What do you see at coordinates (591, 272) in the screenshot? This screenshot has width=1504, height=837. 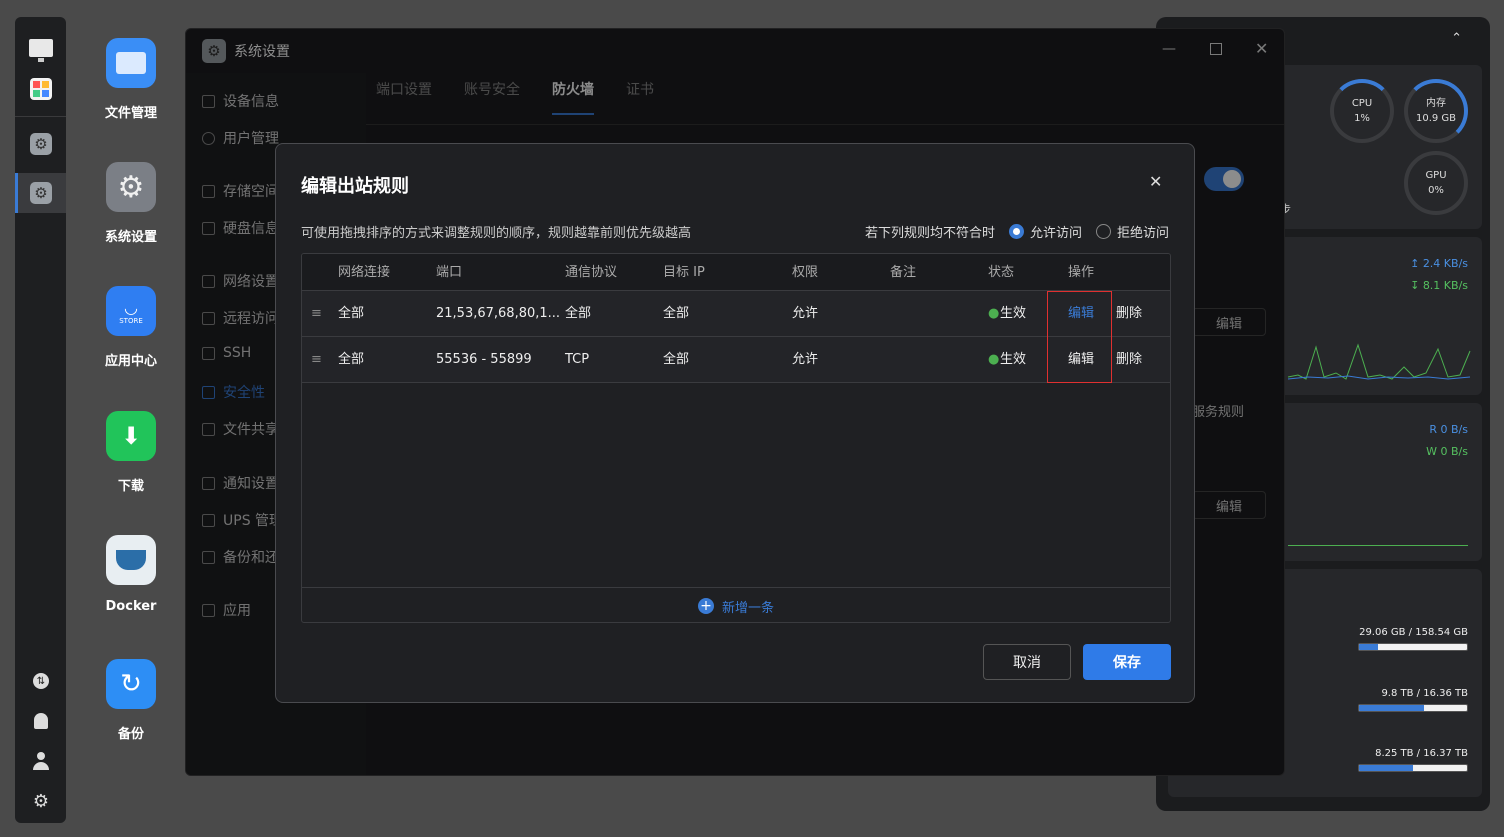 I see `column-header: 通信协议` at bounding box center [591, 272].